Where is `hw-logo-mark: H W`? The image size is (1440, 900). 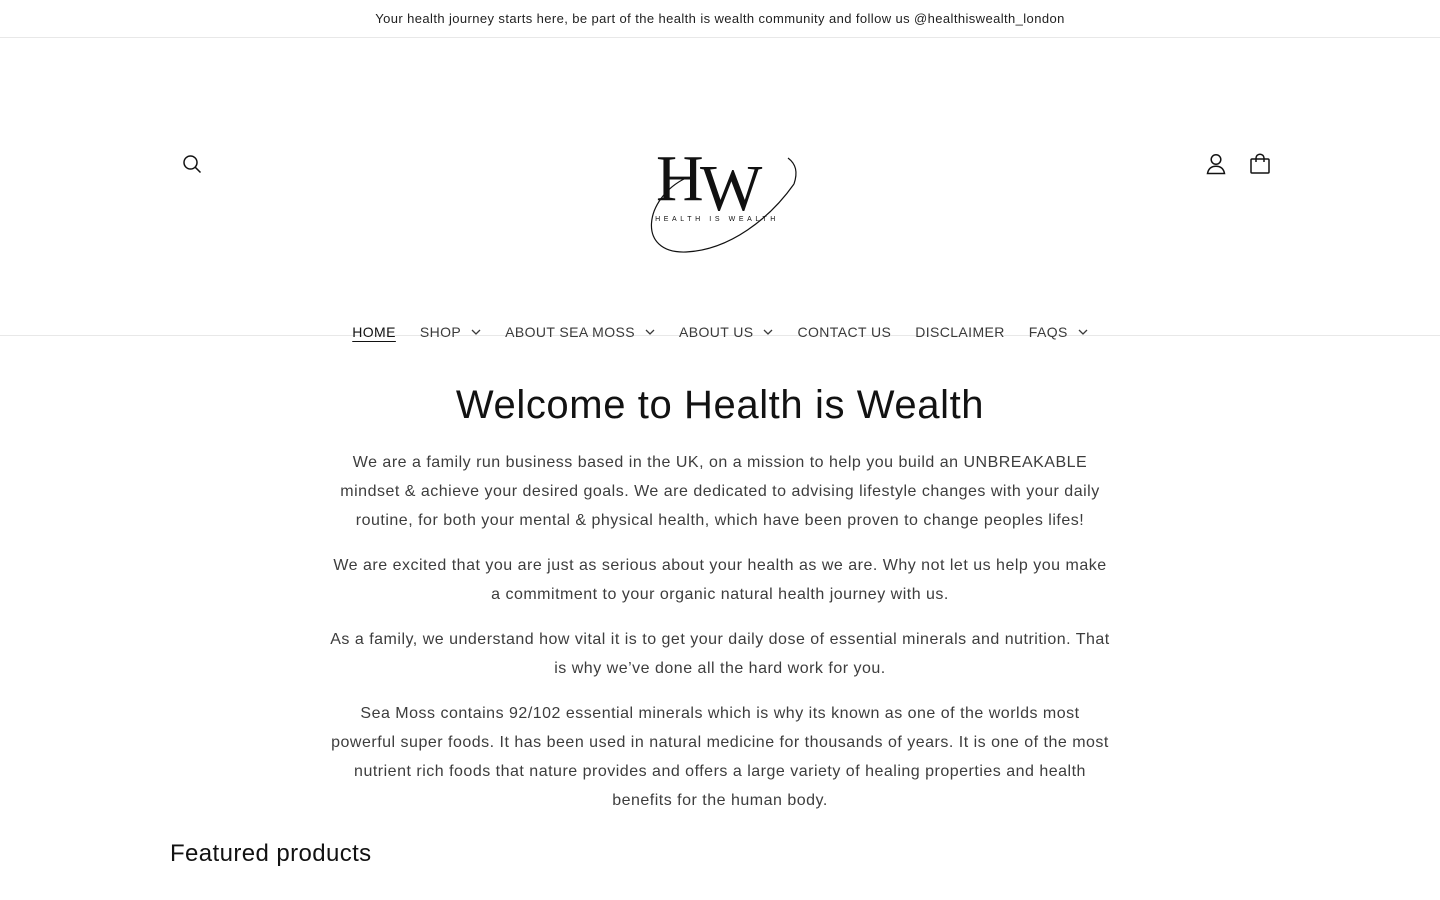 hw-logo-mark: H W is located at coordinates (723, 197).